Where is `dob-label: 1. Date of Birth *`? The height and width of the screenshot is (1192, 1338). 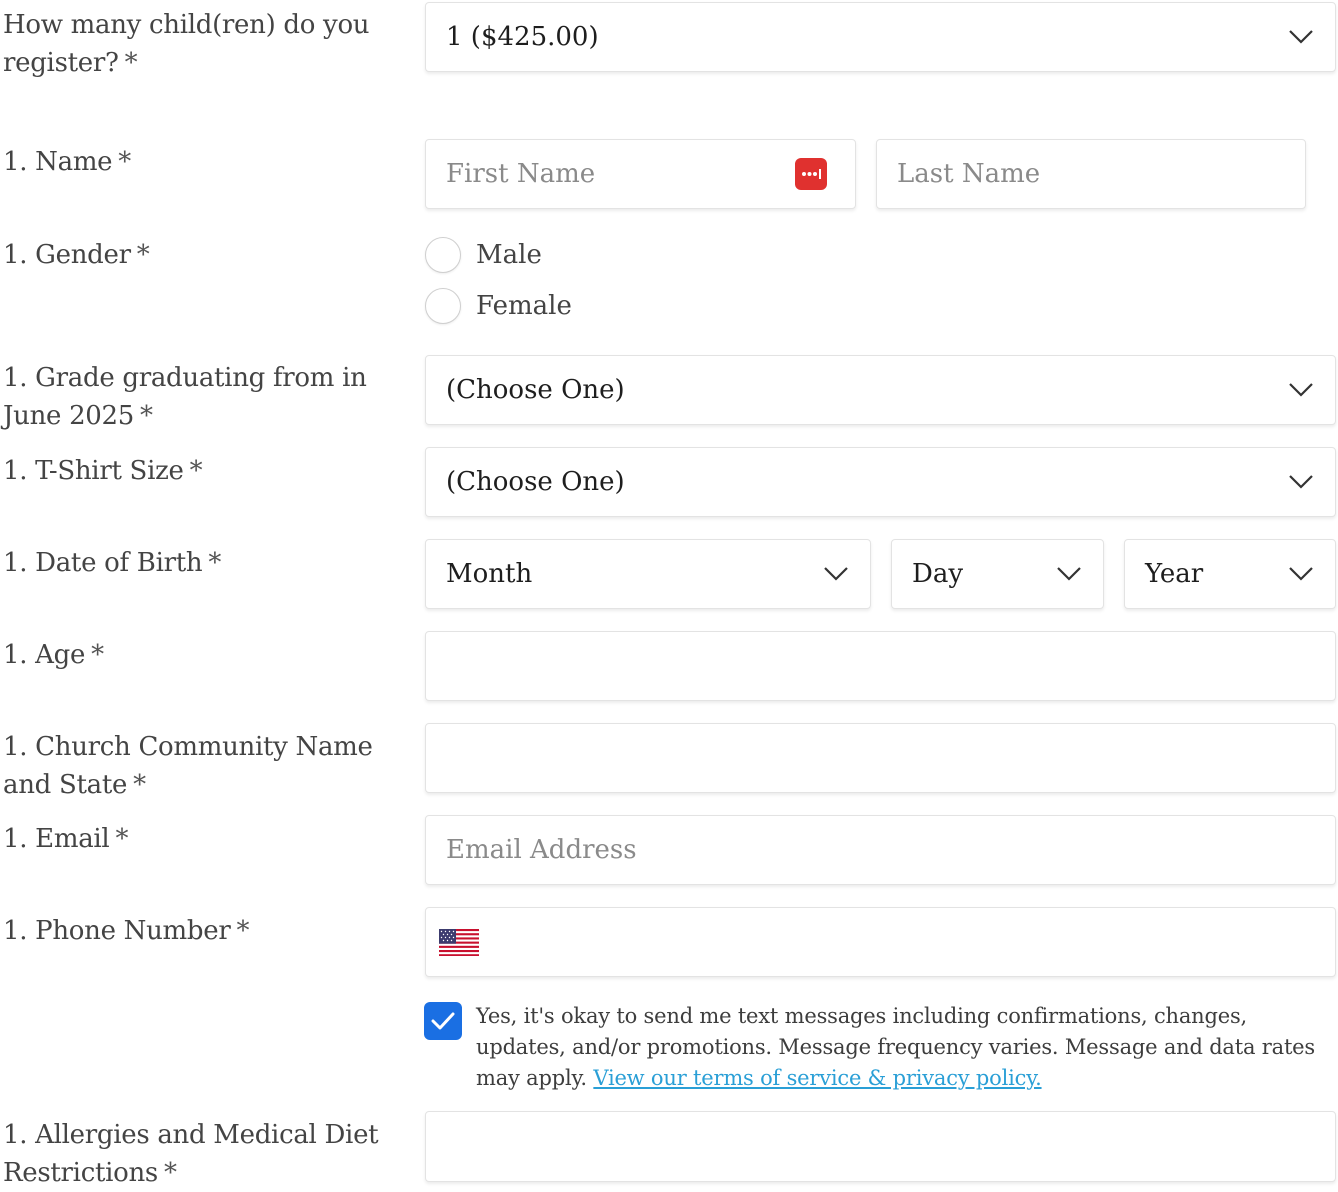
dob-label: 1. Date of Birth * is located at coordinates (112, 563).